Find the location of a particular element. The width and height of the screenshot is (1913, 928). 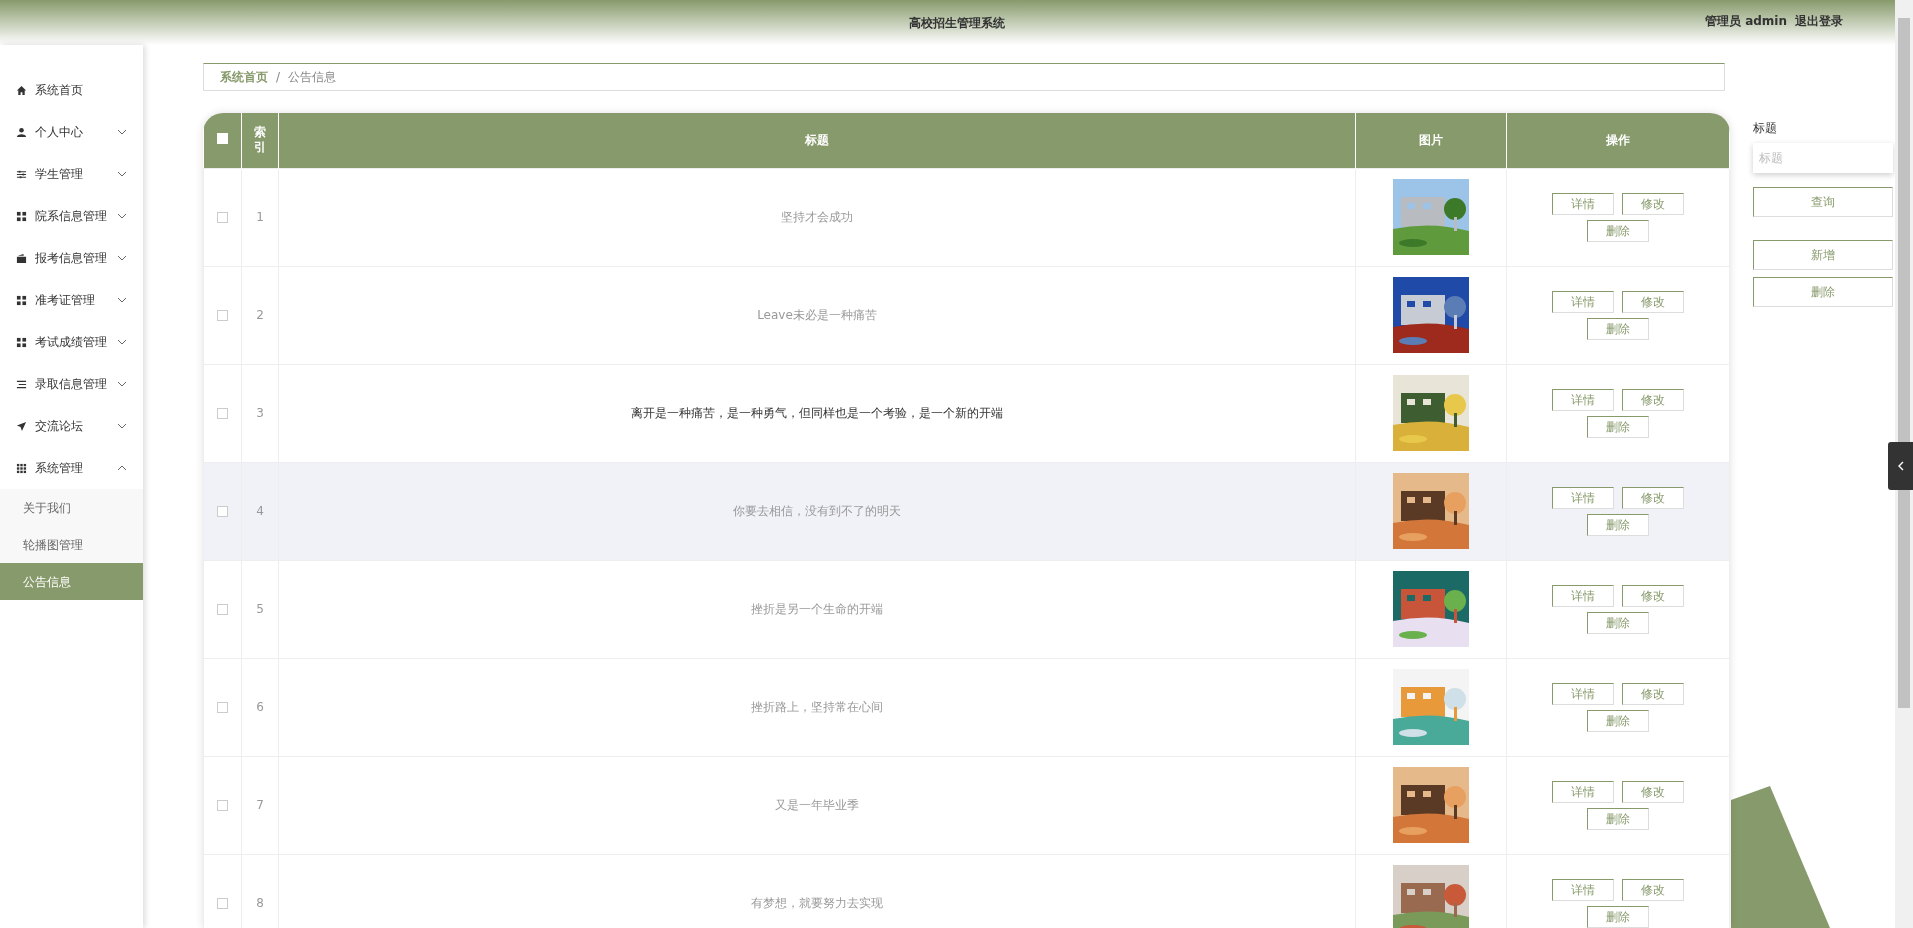

submenu-item: 公告信息 is located at coordinates (71, 581).